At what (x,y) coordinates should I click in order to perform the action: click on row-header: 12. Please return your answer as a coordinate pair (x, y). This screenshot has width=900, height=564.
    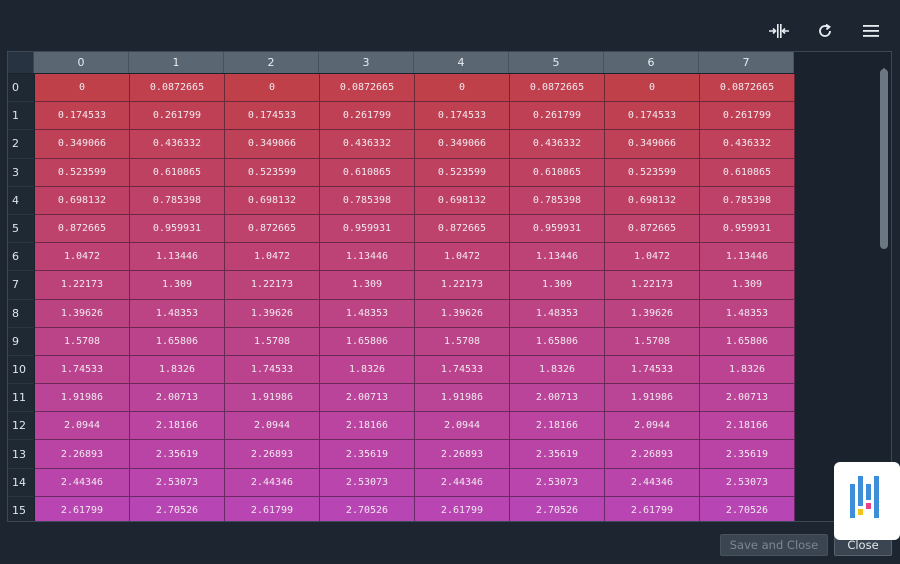
    Looking at the image, I should click on (21, 426).